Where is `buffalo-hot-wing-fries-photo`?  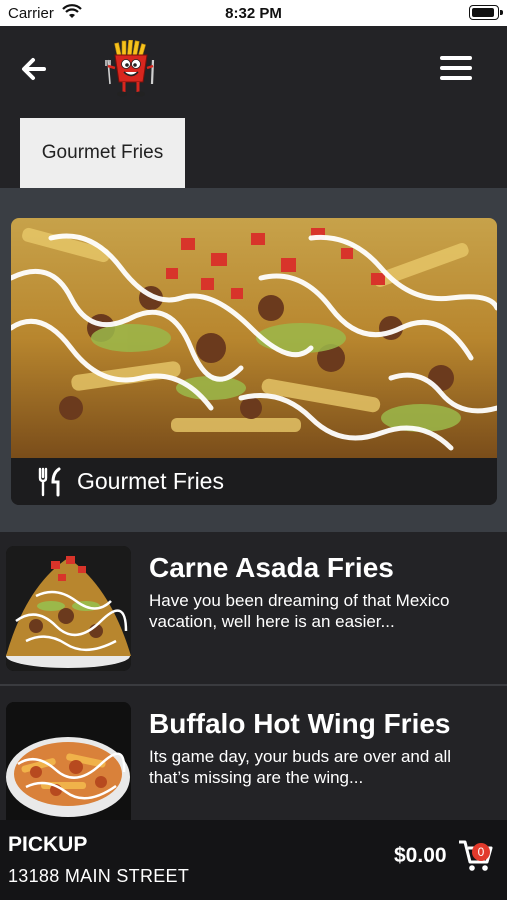
buffalo-hot-wing-fries-photo is located at coordinates (68, 764).